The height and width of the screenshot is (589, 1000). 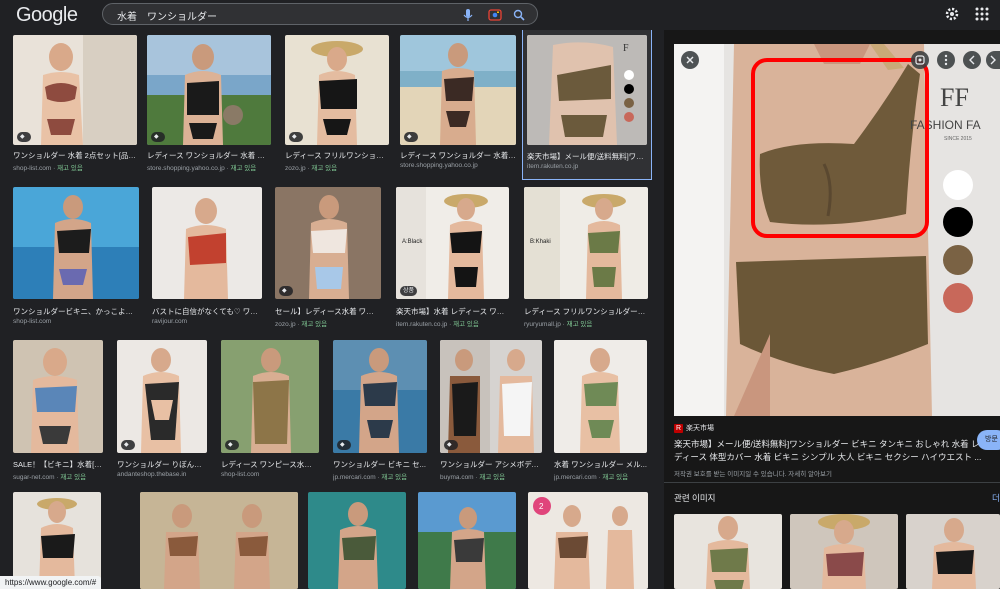 I want to click on copyright-note: 저작권 보호를 받는 이미지일 수 있습니다. 자세히 알아보기, so click(x=753, y=473).